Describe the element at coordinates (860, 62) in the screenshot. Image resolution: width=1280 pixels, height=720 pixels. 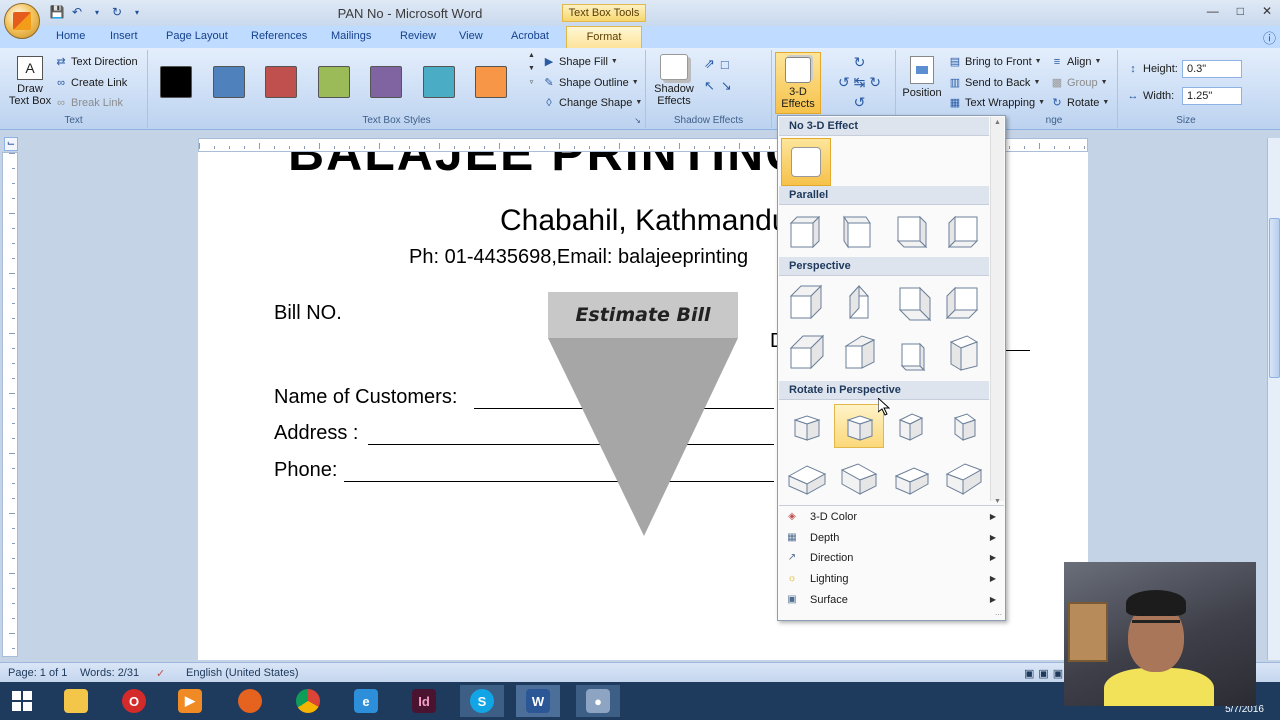
I see `tilt-up-icon: ↻` at that location.